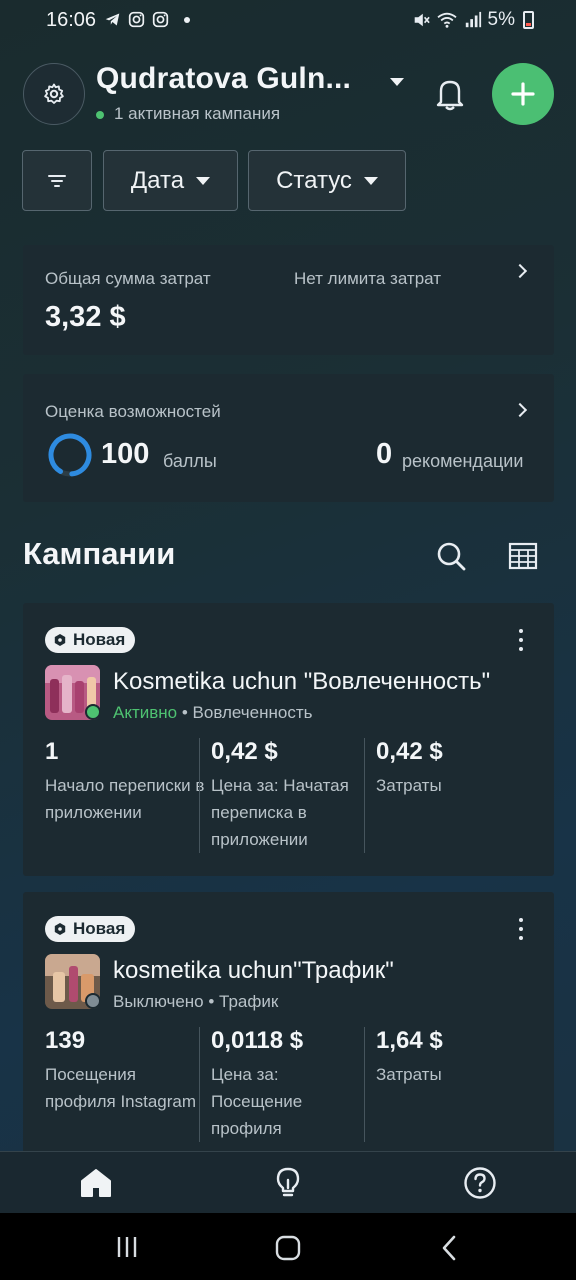  Describe the element at coordinates (288, 21) in the screenshot. I see `status-bar: 16:06 5%` at that location.